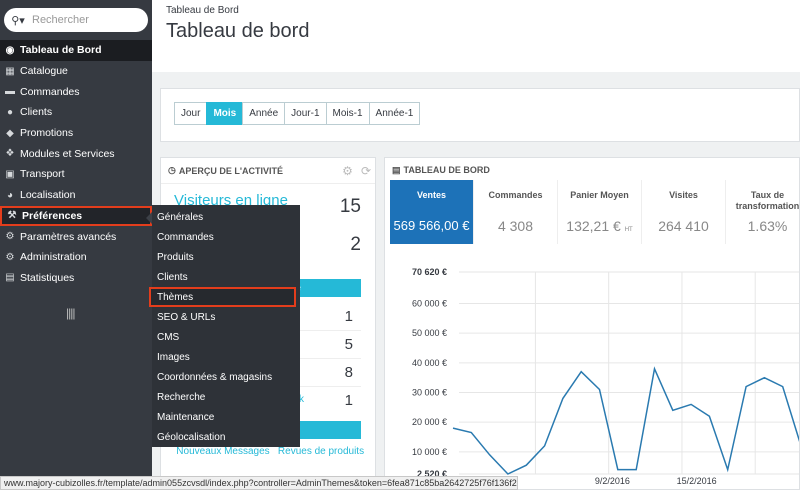 Image resolution: width=800 pixels, height=490 pixels. I want to click on sidebar-item-customers: ● Clients, so click(76, 112).